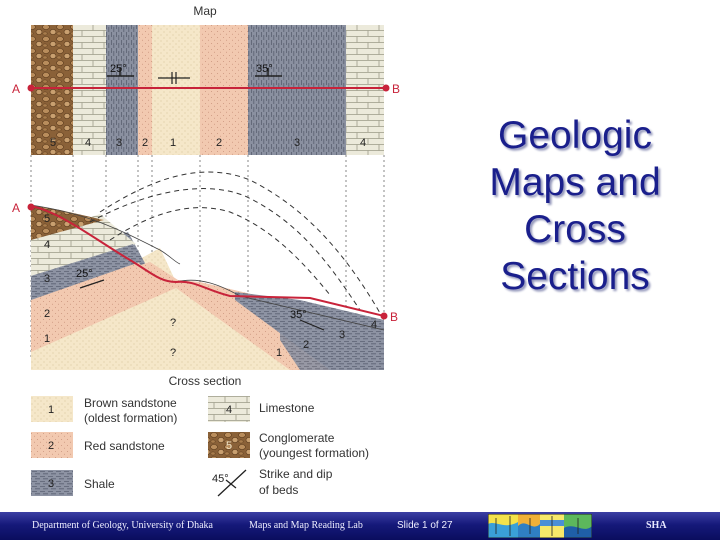 The image size is (720, 540). What do you see at coordinates (297, 438) in the screenshot?
I see `legend-label: Conglomerate` at bounding box center [297, 438].